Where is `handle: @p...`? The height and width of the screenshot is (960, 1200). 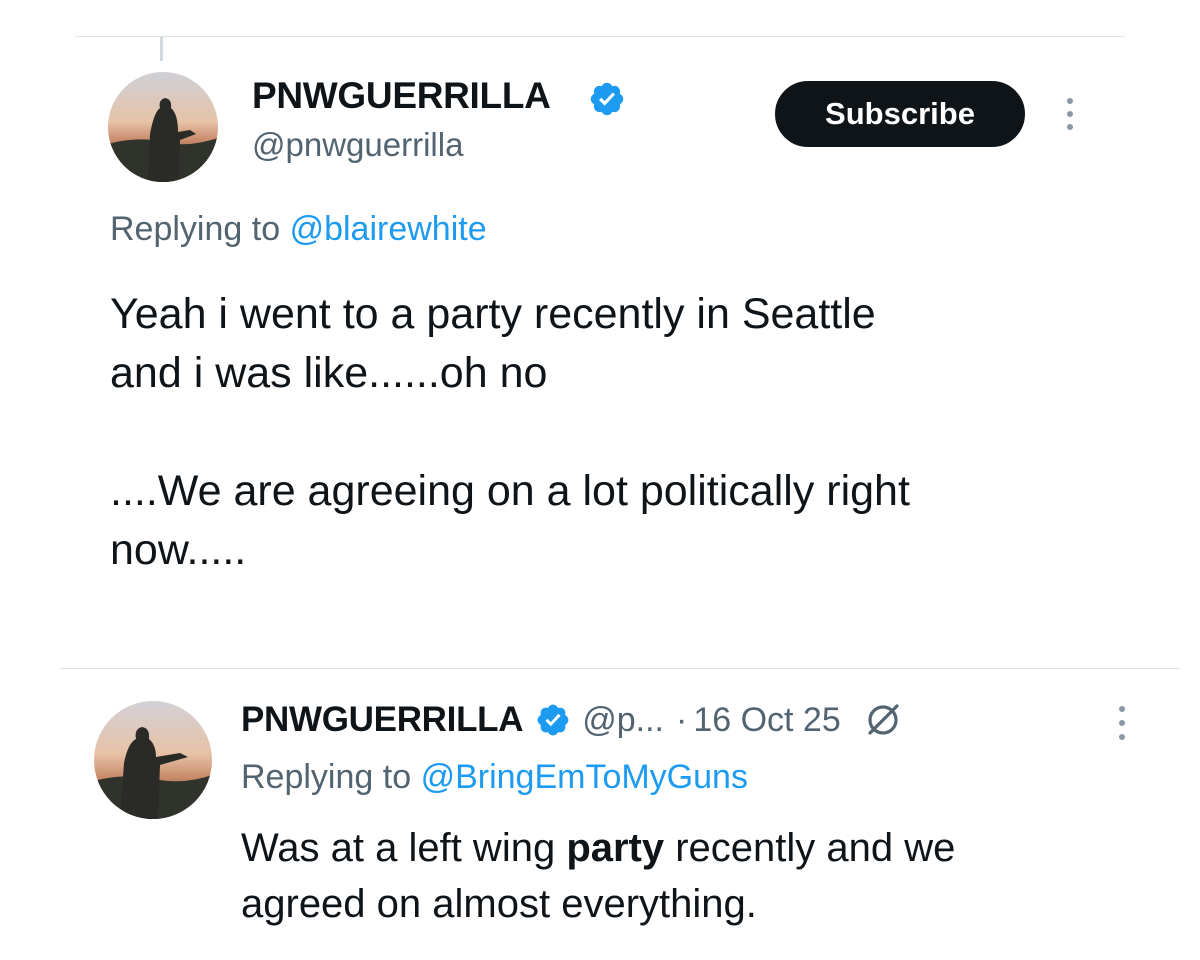
handle: @p... is located at coordinates (623, 720).